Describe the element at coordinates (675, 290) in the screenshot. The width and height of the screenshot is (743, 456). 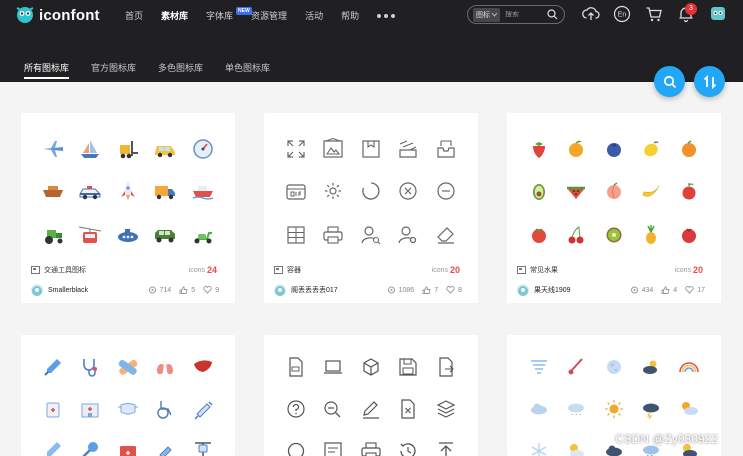
I see `like-count: 4` at that location.